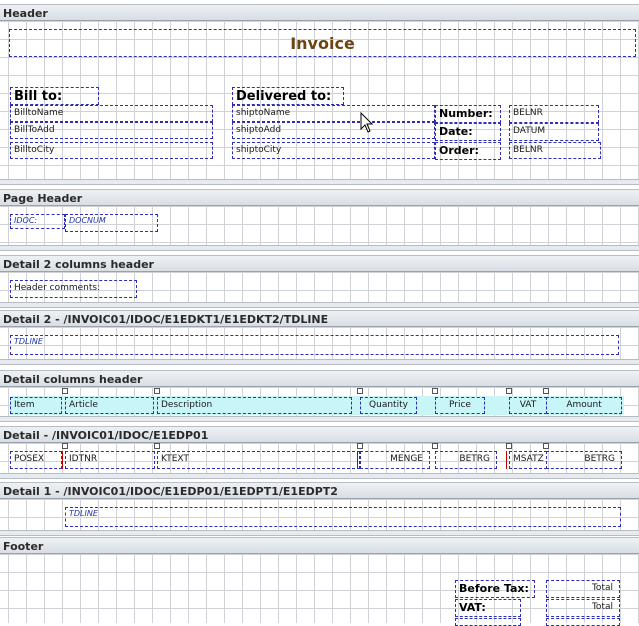 This screenshot has height=626, width=639. I want to click on bill-to-name-field: BilltoName, so click(111, 113).